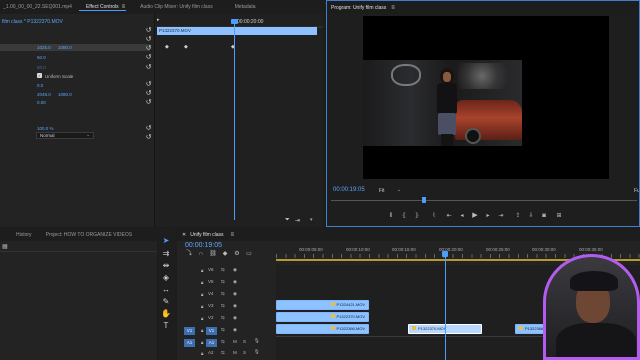  Describe the element at coordinates (636, 191) in the screenshot. I see `full-quality-select: Fu` at that location.